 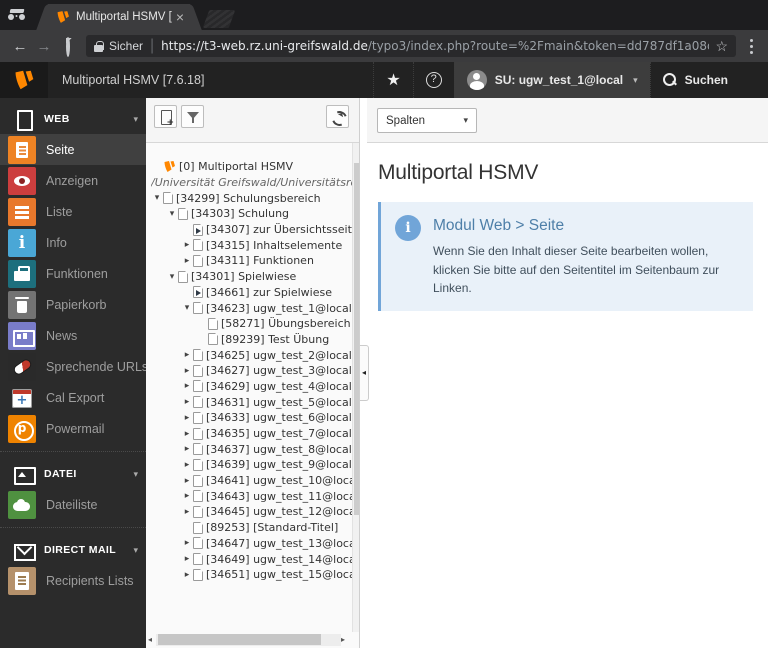 What do you see at coordinates (286, 323) in the screenshot?
I see `tree-item-label: [58271] Übungsbereich` at bounding box center [286, 323].